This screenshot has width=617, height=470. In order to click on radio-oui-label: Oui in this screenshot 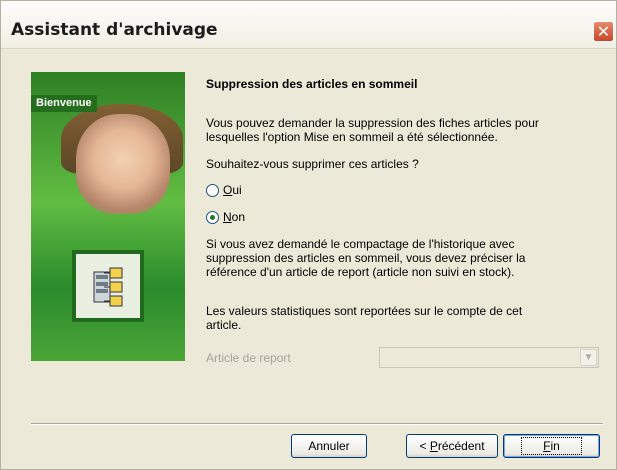, I will do `click(232, 190)`.